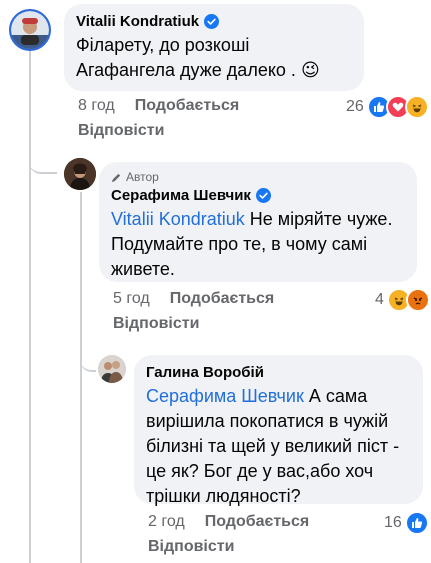 The width and height of the screenshot is (431, 563). Describe the element at coordinates (181, 195) in the screenshot. I see `author-name: Серафима Шевчик` at that location.